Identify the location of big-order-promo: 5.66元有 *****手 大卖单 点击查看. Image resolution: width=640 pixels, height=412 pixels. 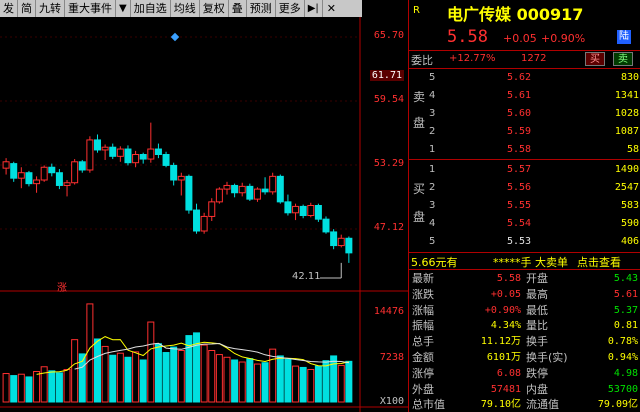
(524, 260).